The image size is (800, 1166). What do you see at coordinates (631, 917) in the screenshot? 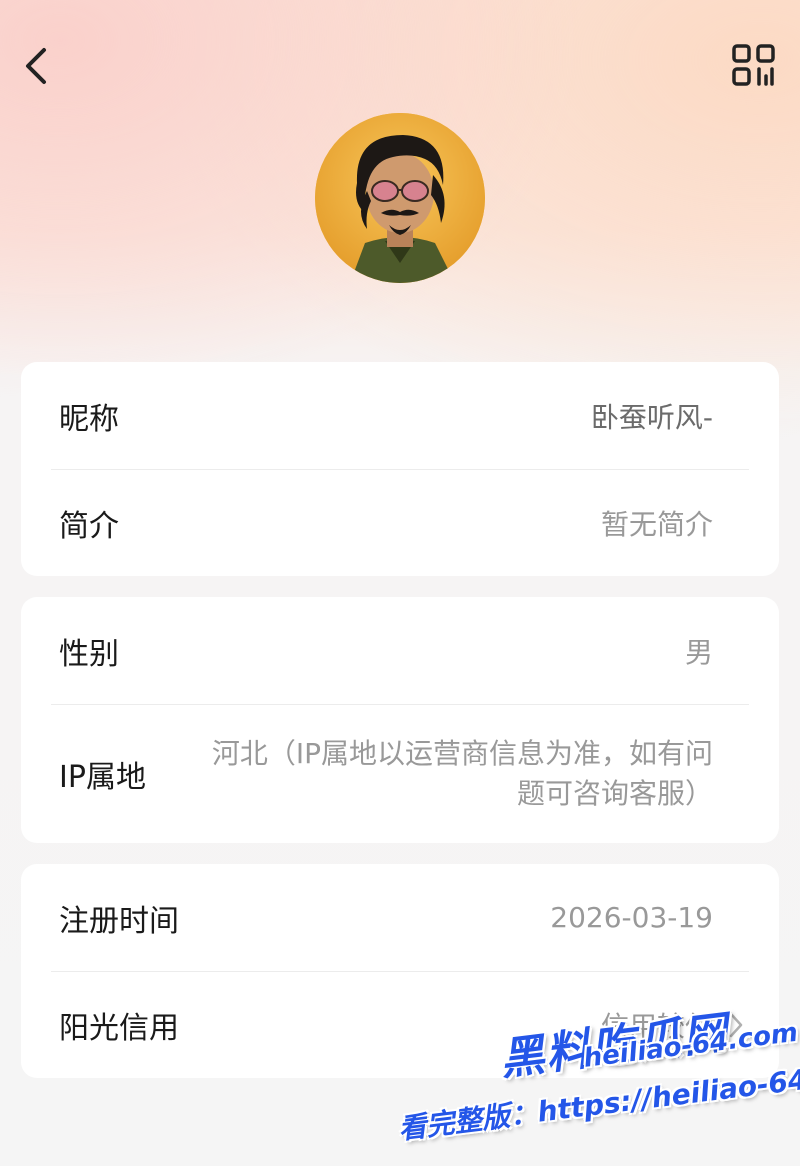
I see `register-time-value: 2026-03-19` at bounding box center [631, 917].